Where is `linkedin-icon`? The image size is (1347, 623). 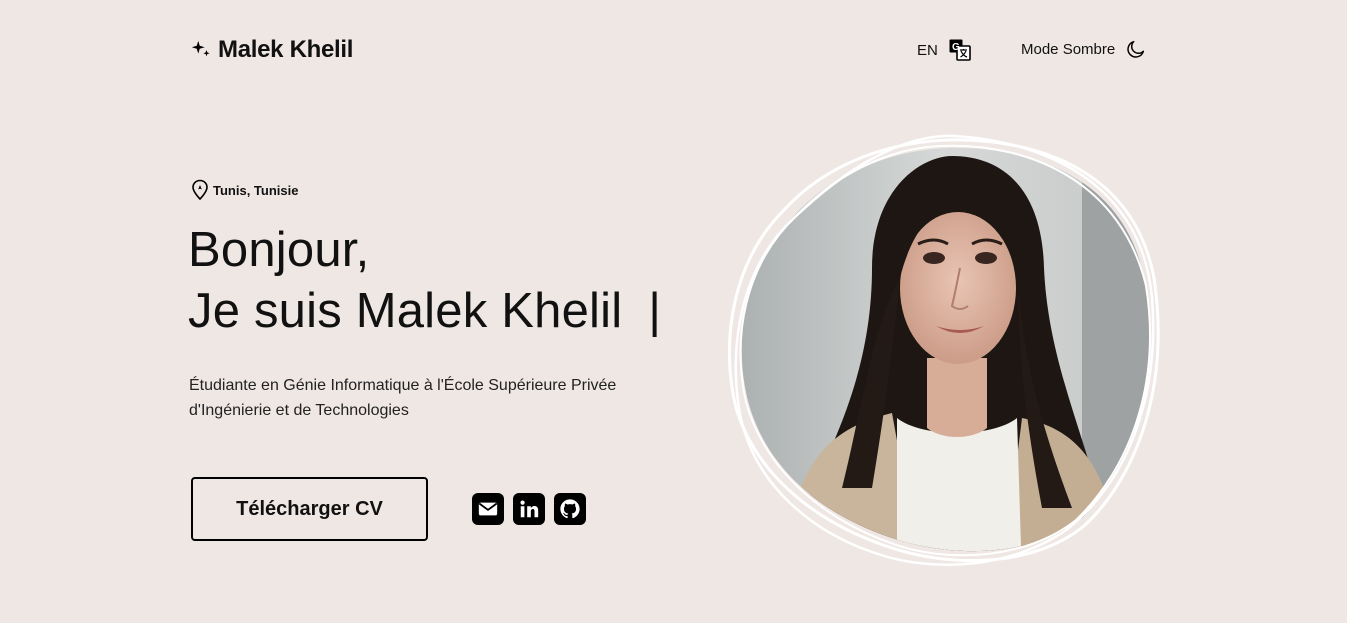
linkedin-icon is located at coordinates (529, 509).